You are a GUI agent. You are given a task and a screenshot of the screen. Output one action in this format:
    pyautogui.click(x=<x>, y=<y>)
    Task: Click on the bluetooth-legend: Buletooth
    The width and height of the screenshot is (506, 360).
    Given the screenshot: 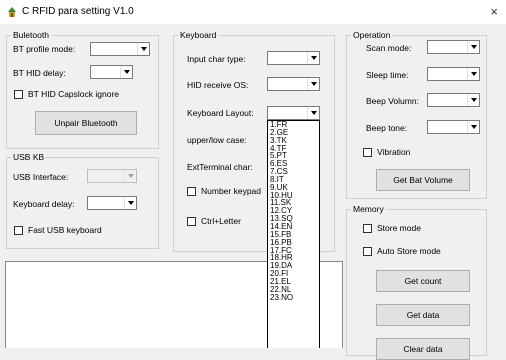 What is the action you would take?
    pyautogui.click(x=31, y=35)
    